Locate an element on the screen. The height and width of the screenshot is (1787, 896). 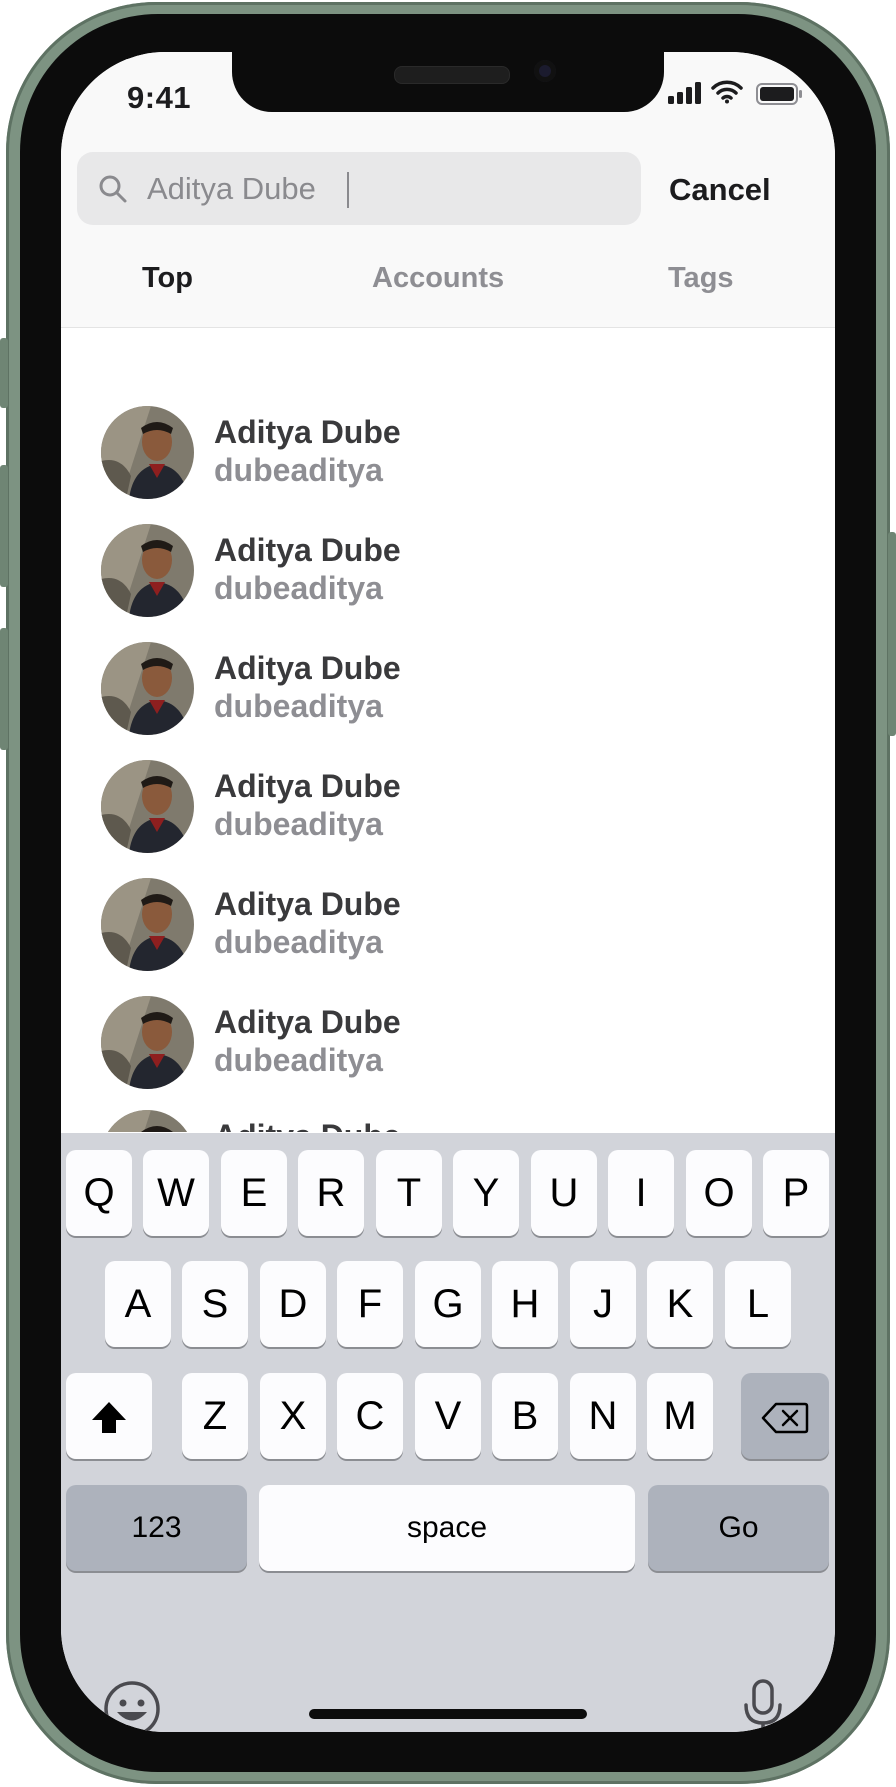
side-button-volume-up is located at coordinates (4, 526).